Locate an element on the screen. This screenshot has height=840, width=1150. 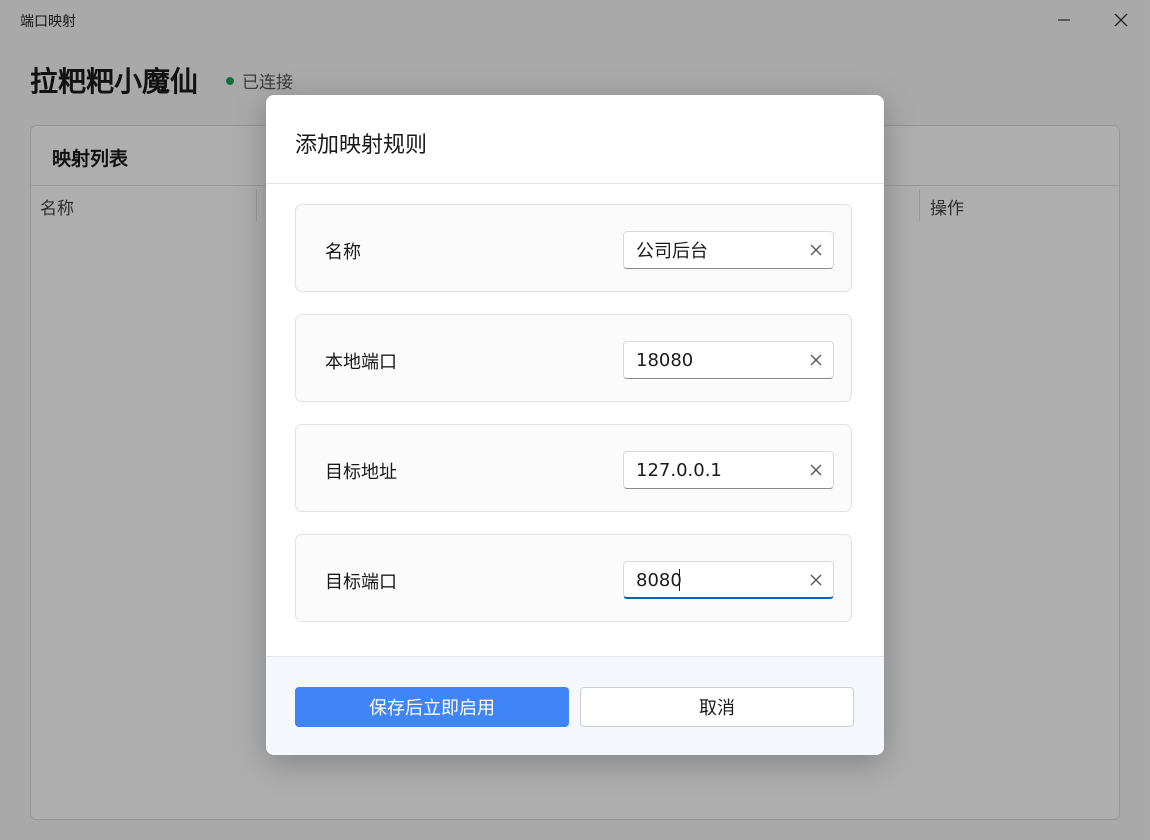
field-row-target-port: 目标端口 is located at coordinates (573, 578).